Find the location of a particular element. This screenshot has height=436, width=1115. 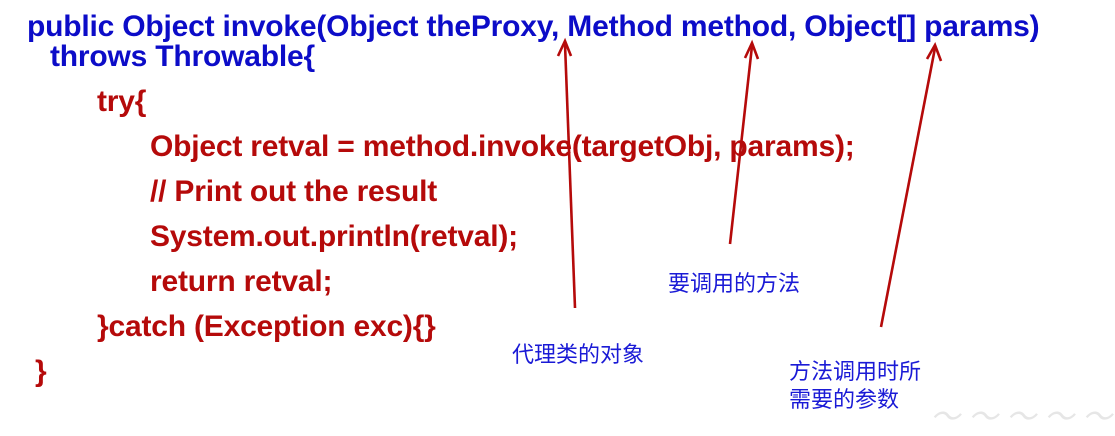

arrow-to-params is located at coordinates (908, 187).